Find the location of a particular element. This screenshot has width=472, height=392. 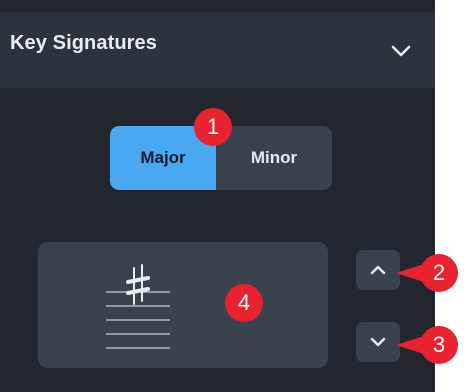

chevron-up-icon is located at coordinates (378, 270).